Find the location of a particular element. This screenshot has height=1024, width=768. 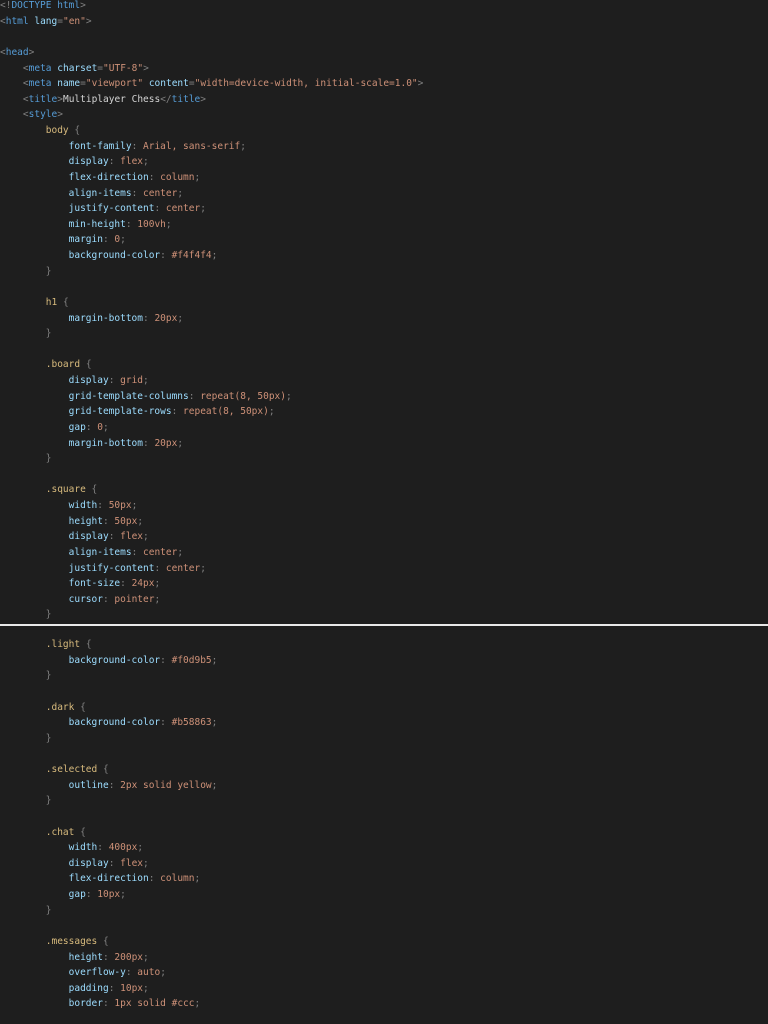

code-line: padding: 10px; is located at coordinates (108, 989).